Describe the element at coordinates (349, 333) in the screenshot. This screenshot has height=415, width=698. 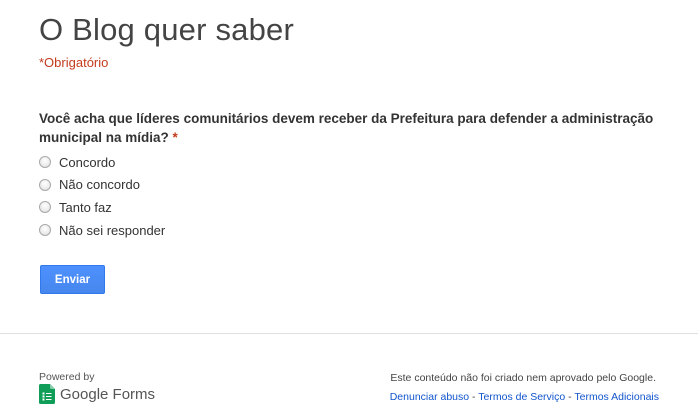
I see `footer-divider` at that location.